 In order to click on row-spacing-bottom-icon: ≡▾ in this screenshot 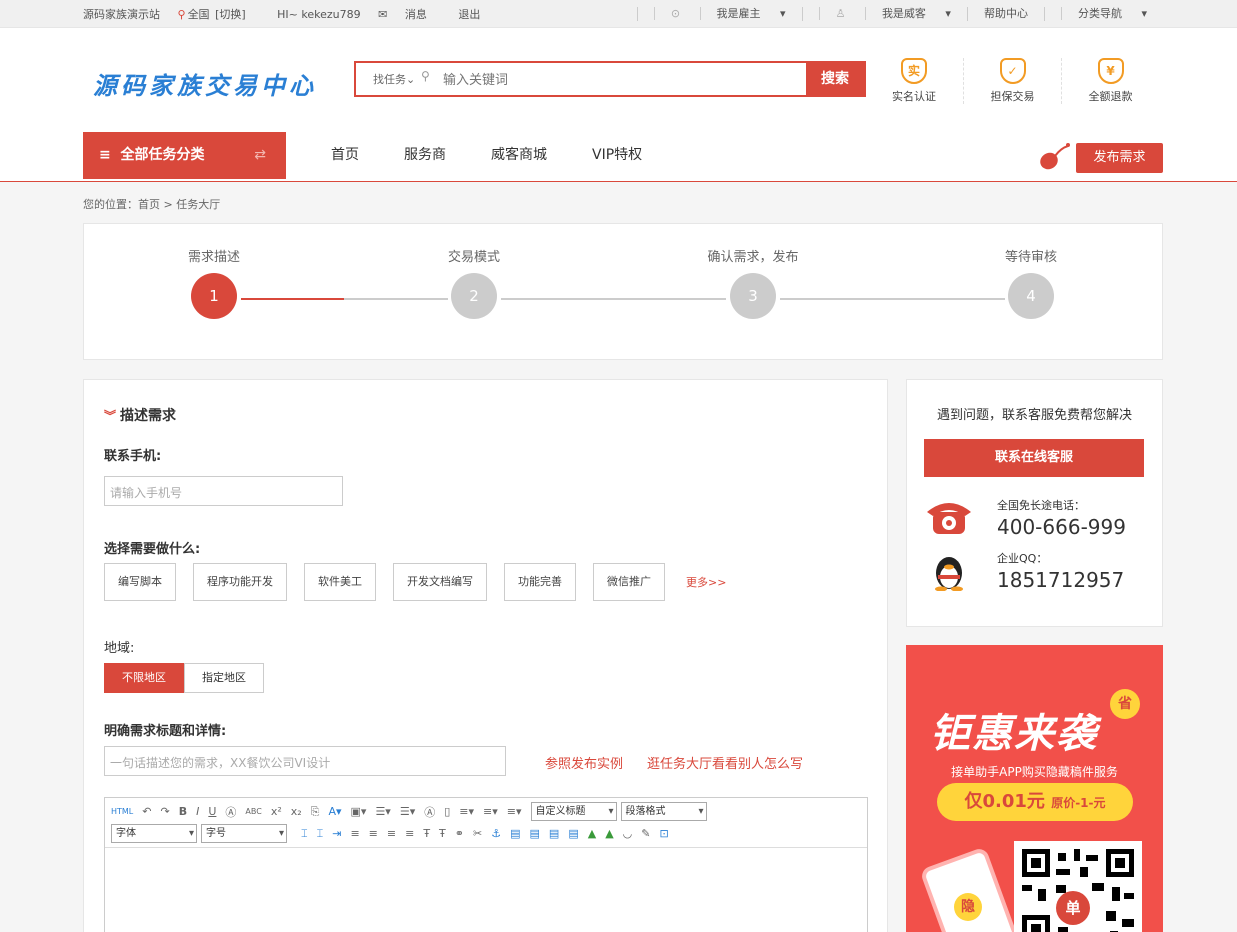, I will do `click(490, 811)`.